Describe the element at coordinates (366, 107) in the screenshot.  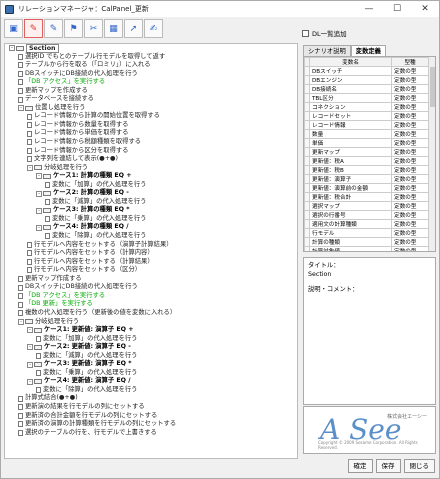
I see `grid-row: コネクション 定数の型` at that location.